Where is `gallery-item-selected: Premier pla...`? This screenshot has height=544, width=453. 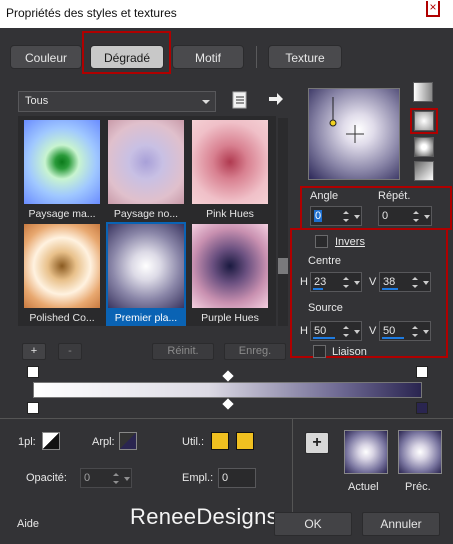 gallery-item-selected: Premier pla... is located at coordinates (146, 274).